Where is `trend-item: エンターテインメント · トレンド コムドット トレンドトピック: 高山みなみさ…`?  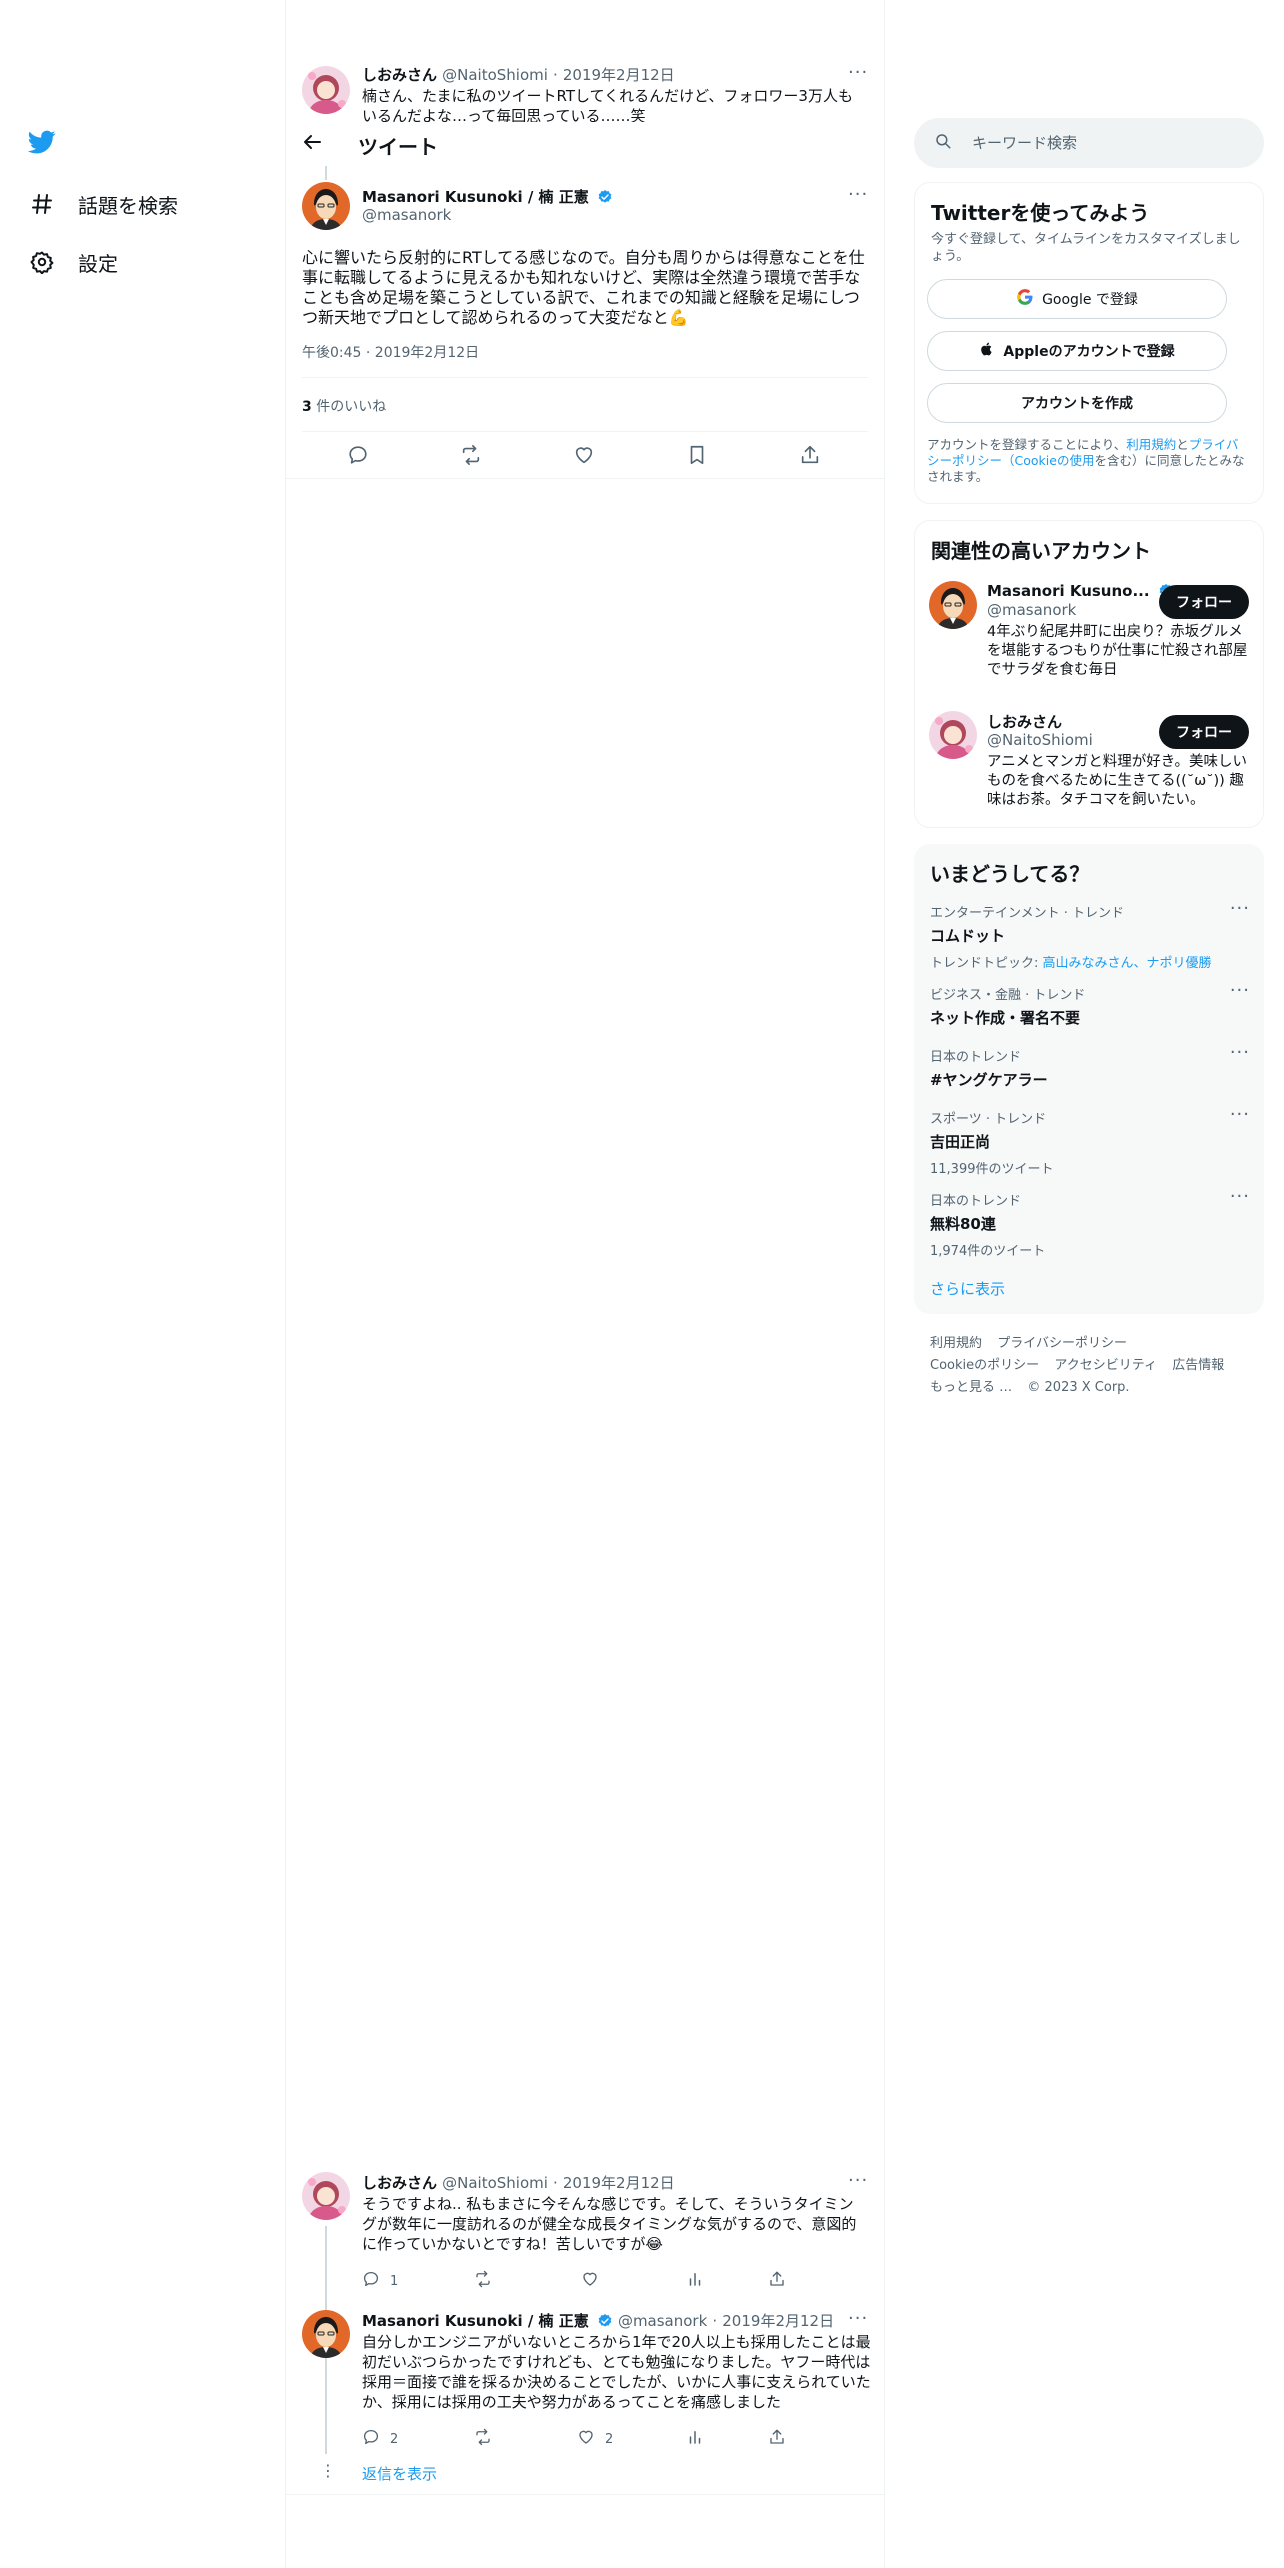 trend-item: エンターテインメント · トレンド コムドット トレンドトピック: 高山みなみさ… is located at coordinates (1090, 934).